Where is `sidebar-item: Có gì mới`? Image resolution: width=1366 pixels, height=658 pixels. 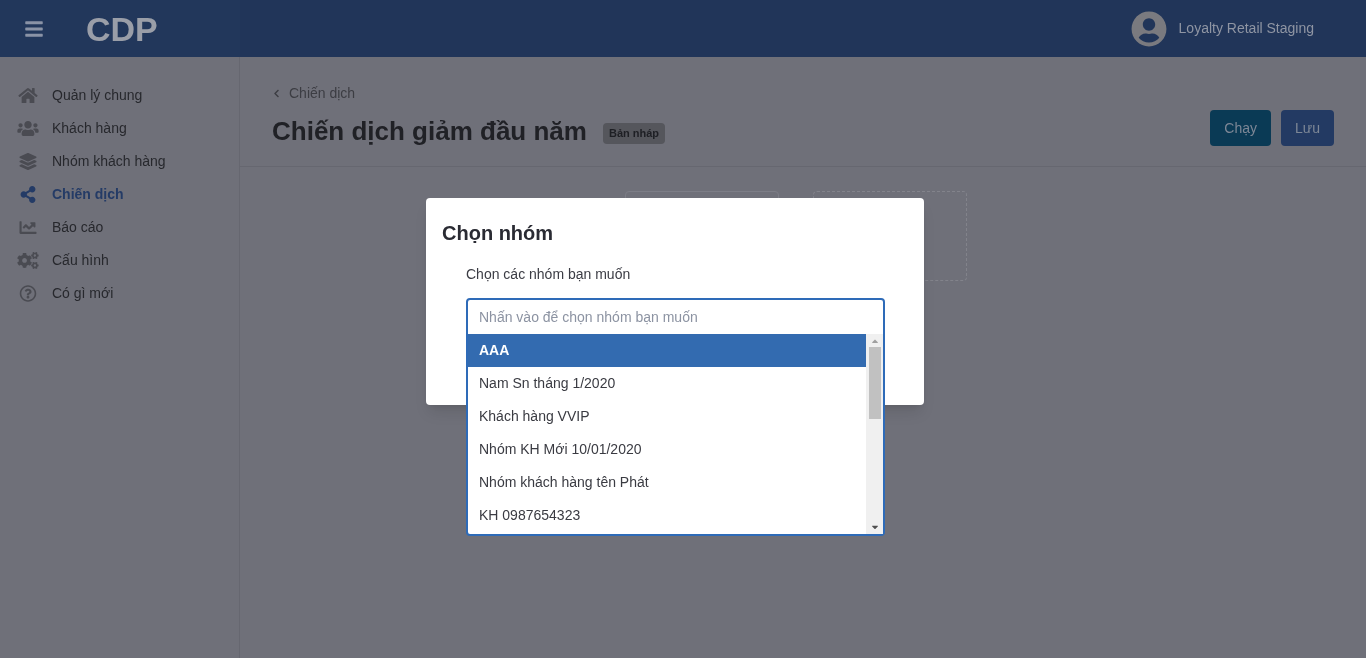 sidebar-item: Có gì mới is located at coordinates (119, 293).